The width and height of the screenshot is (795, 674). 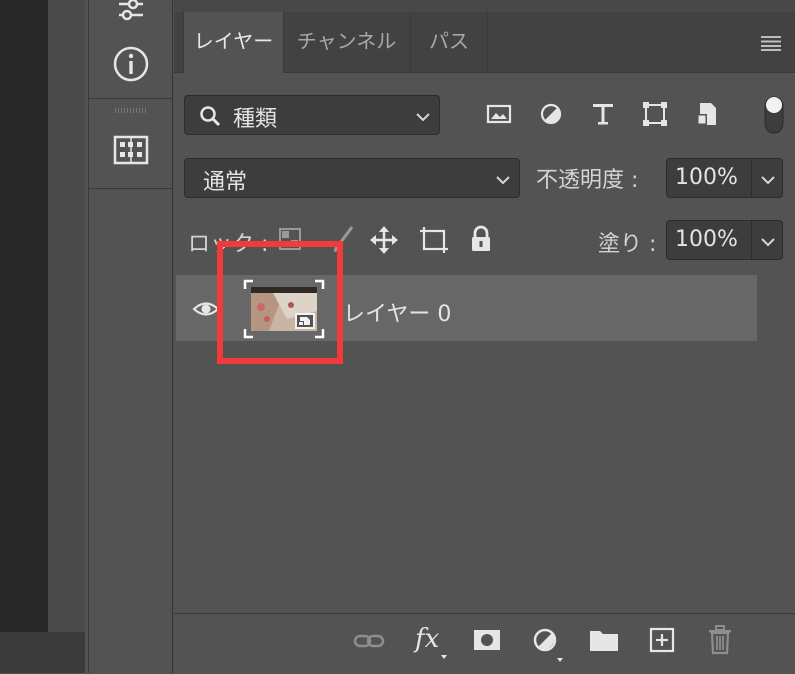 What do you see at coordinates (706, 239) in the screenshot?
I see `fill-value: 100%` at bounding box center [706, 239].